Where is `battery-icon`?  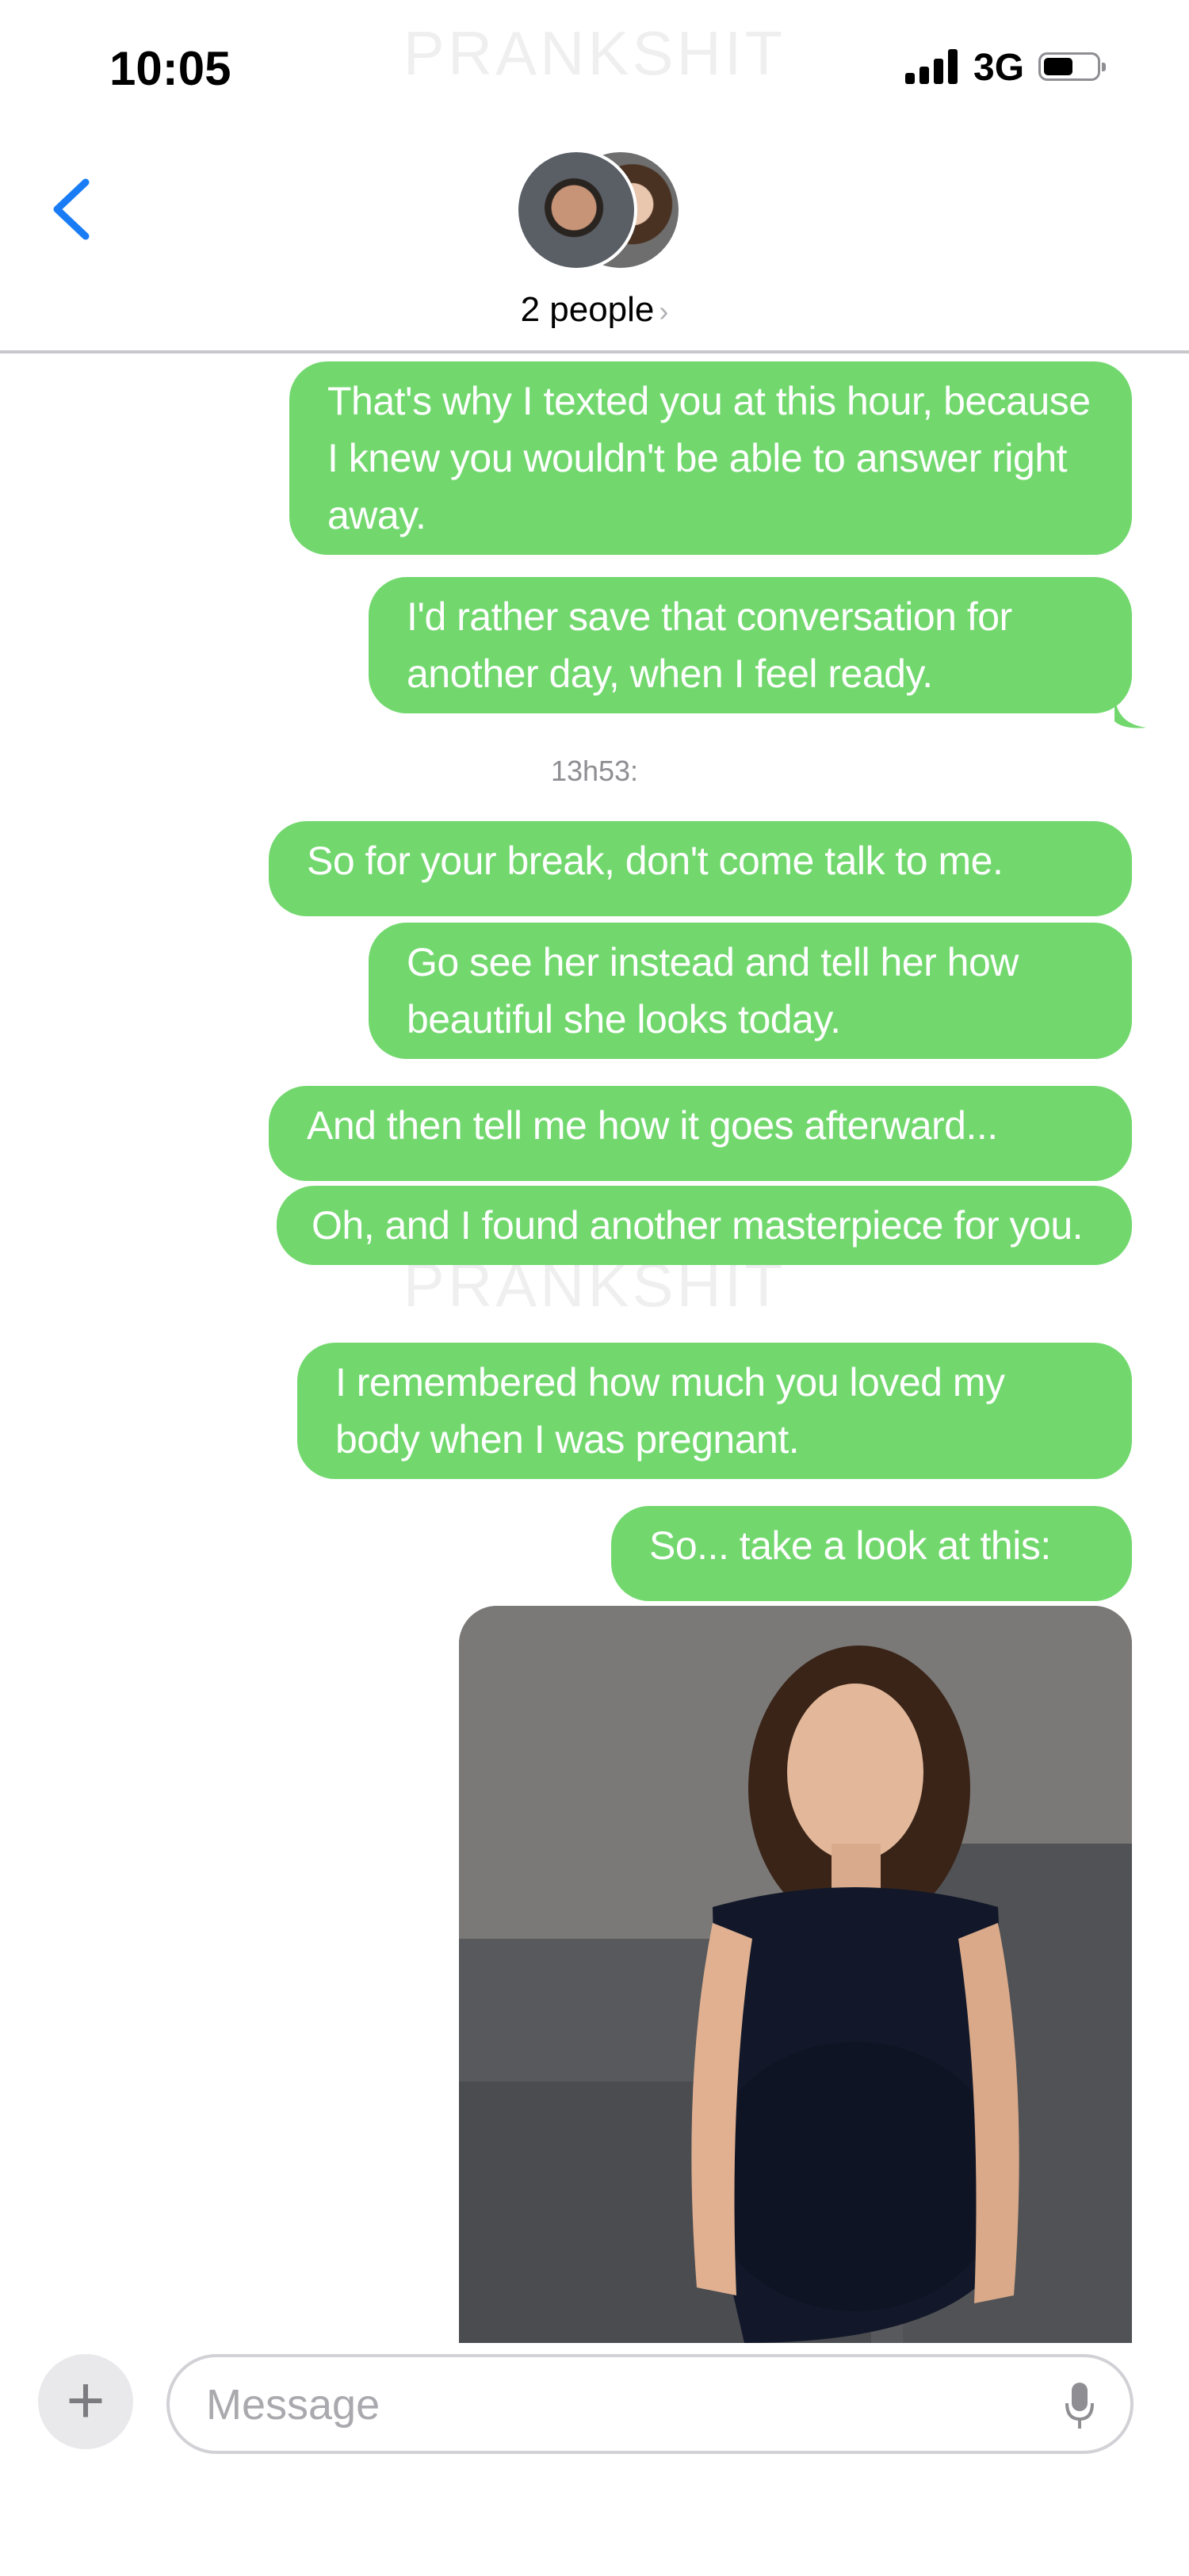 battery-icon is located at coordinates (1072, 66).